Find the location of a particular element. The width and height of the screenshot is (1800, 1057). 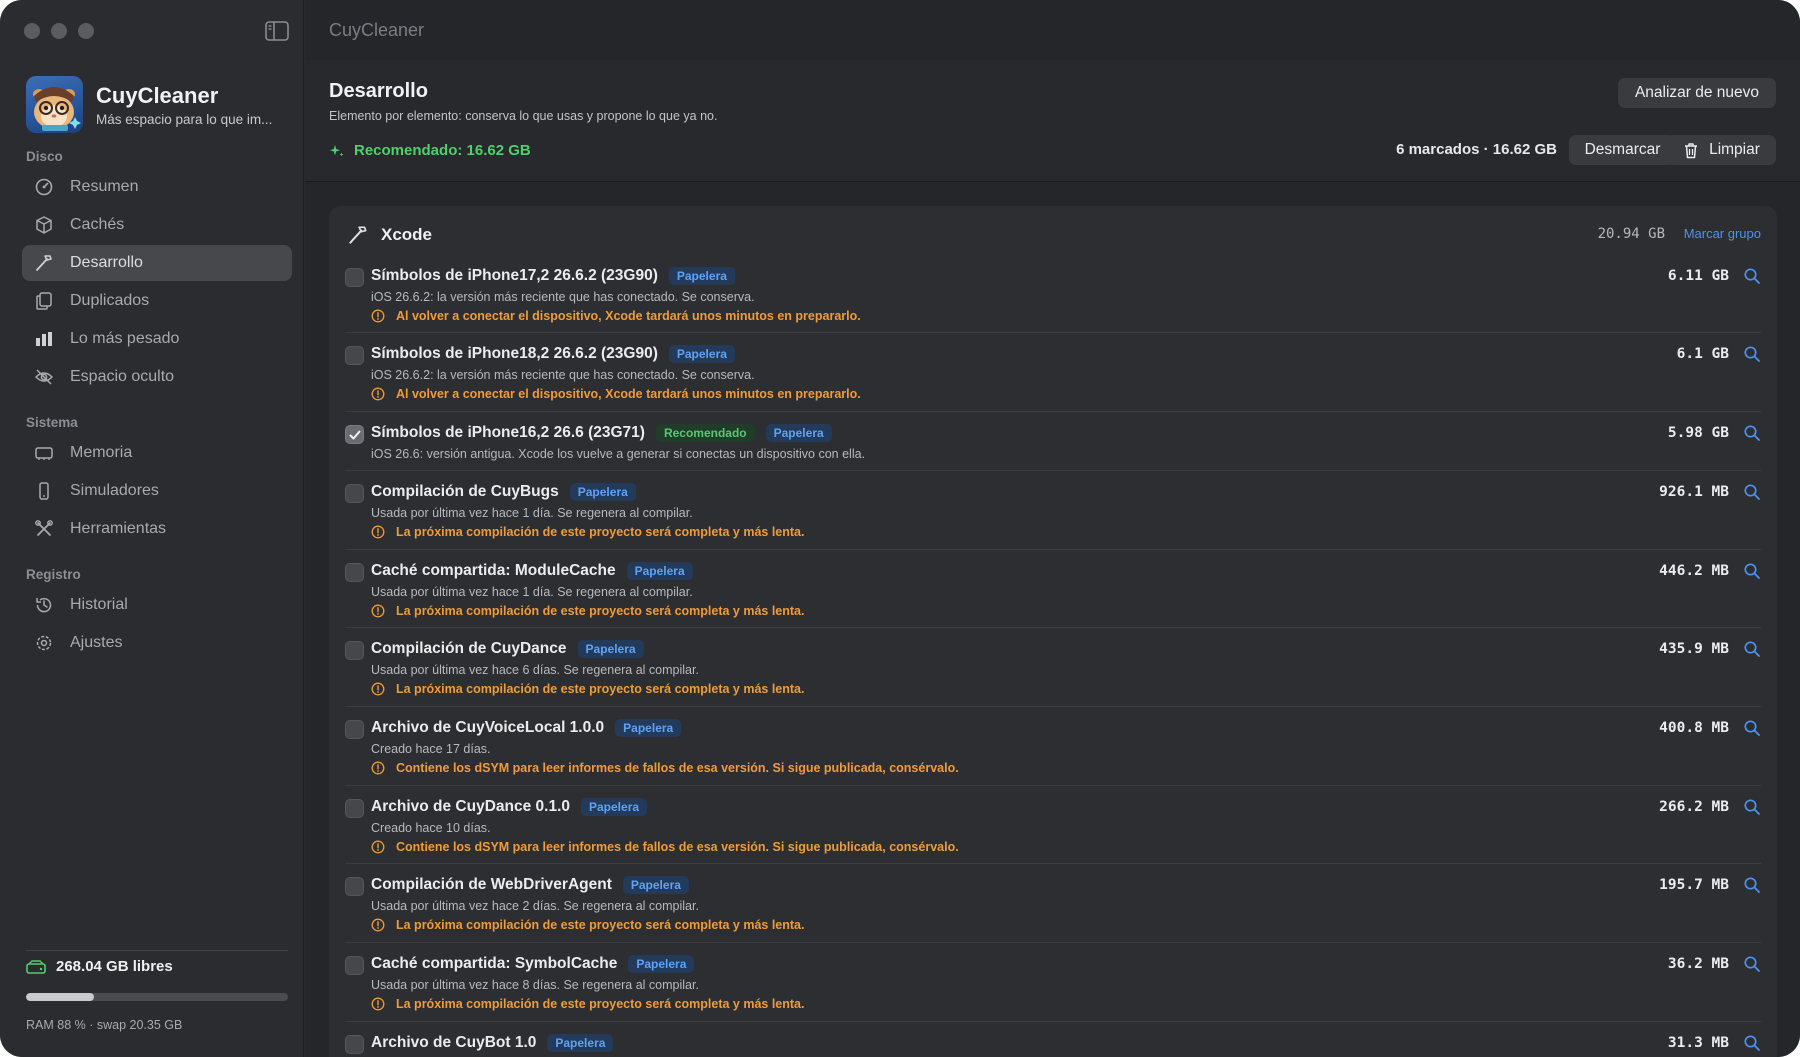

item-title-row: Archivo de CuyDance 0.1.0 Papelera is located at coordinates (509, 807).